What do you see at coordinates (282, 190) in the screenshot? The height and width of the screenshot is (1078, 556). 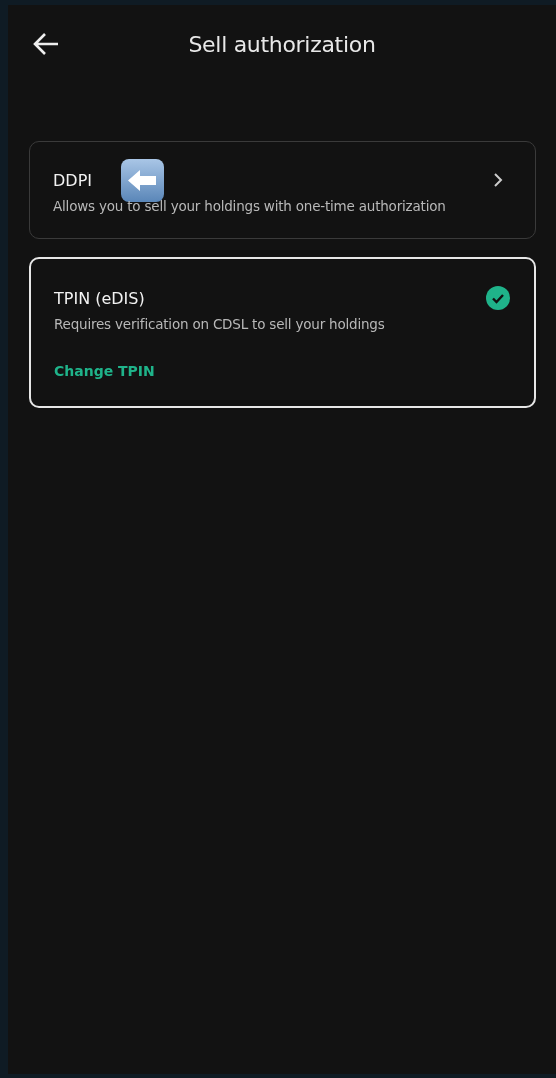 I see `option-card: DDPI Allows you to sell your holdings with one-time authorization` at bounding box center [282, 190].